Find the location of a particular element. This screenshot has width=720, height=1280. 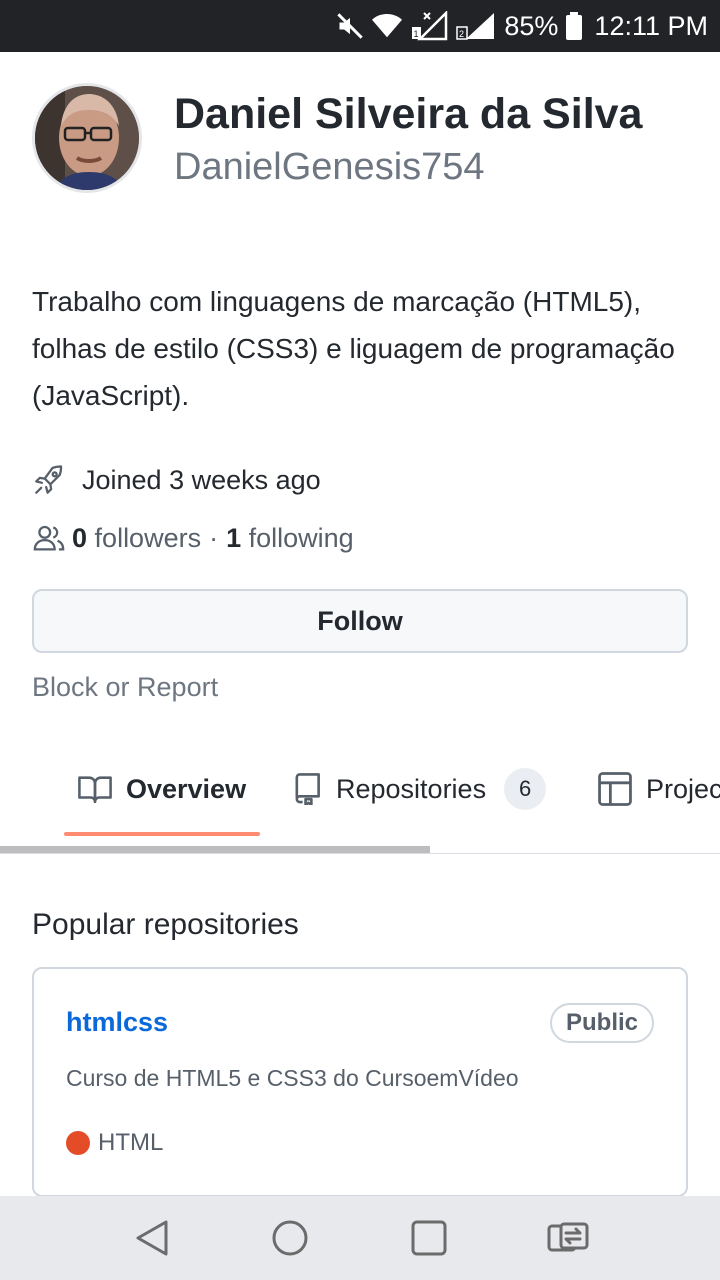

battery-percent: 85% is located at coordinates (531, 25).